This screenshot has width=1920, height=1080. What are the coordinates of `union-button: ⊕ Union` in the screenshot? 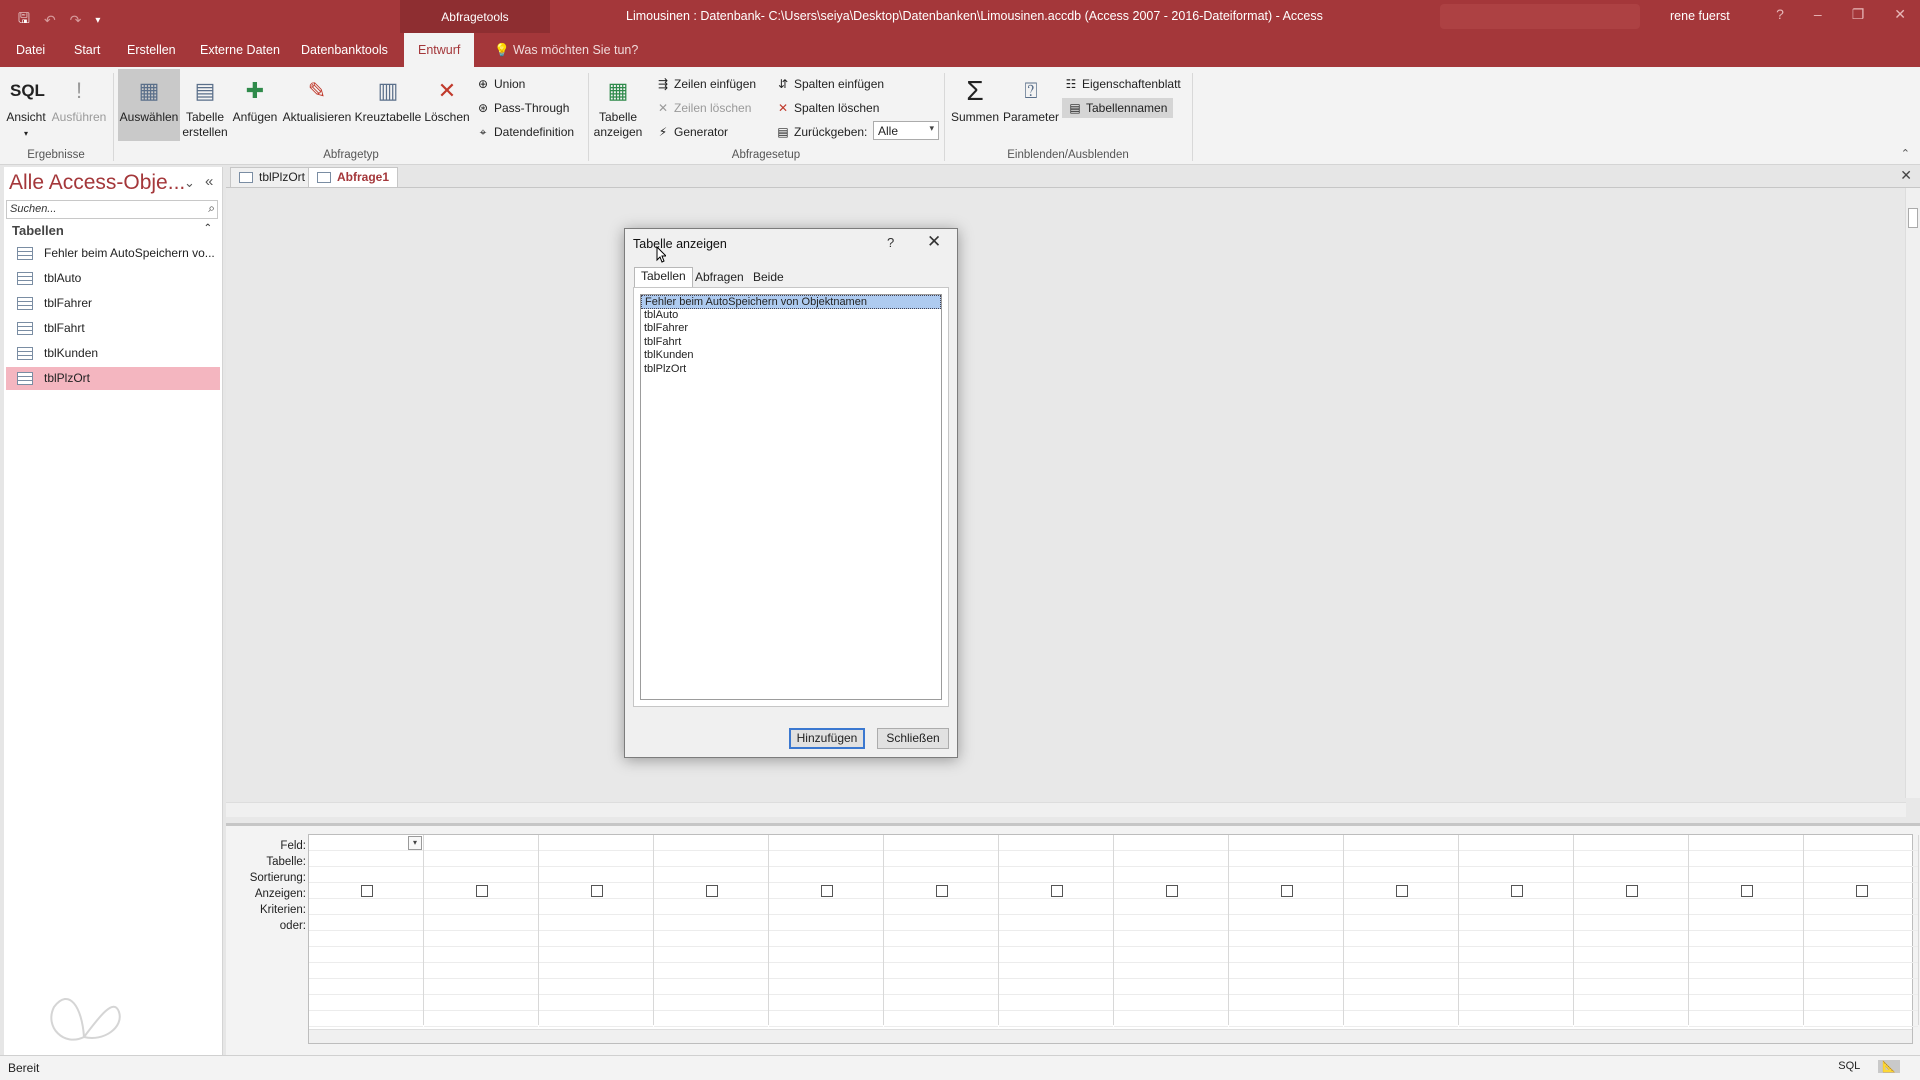 It's located at (500, 84).